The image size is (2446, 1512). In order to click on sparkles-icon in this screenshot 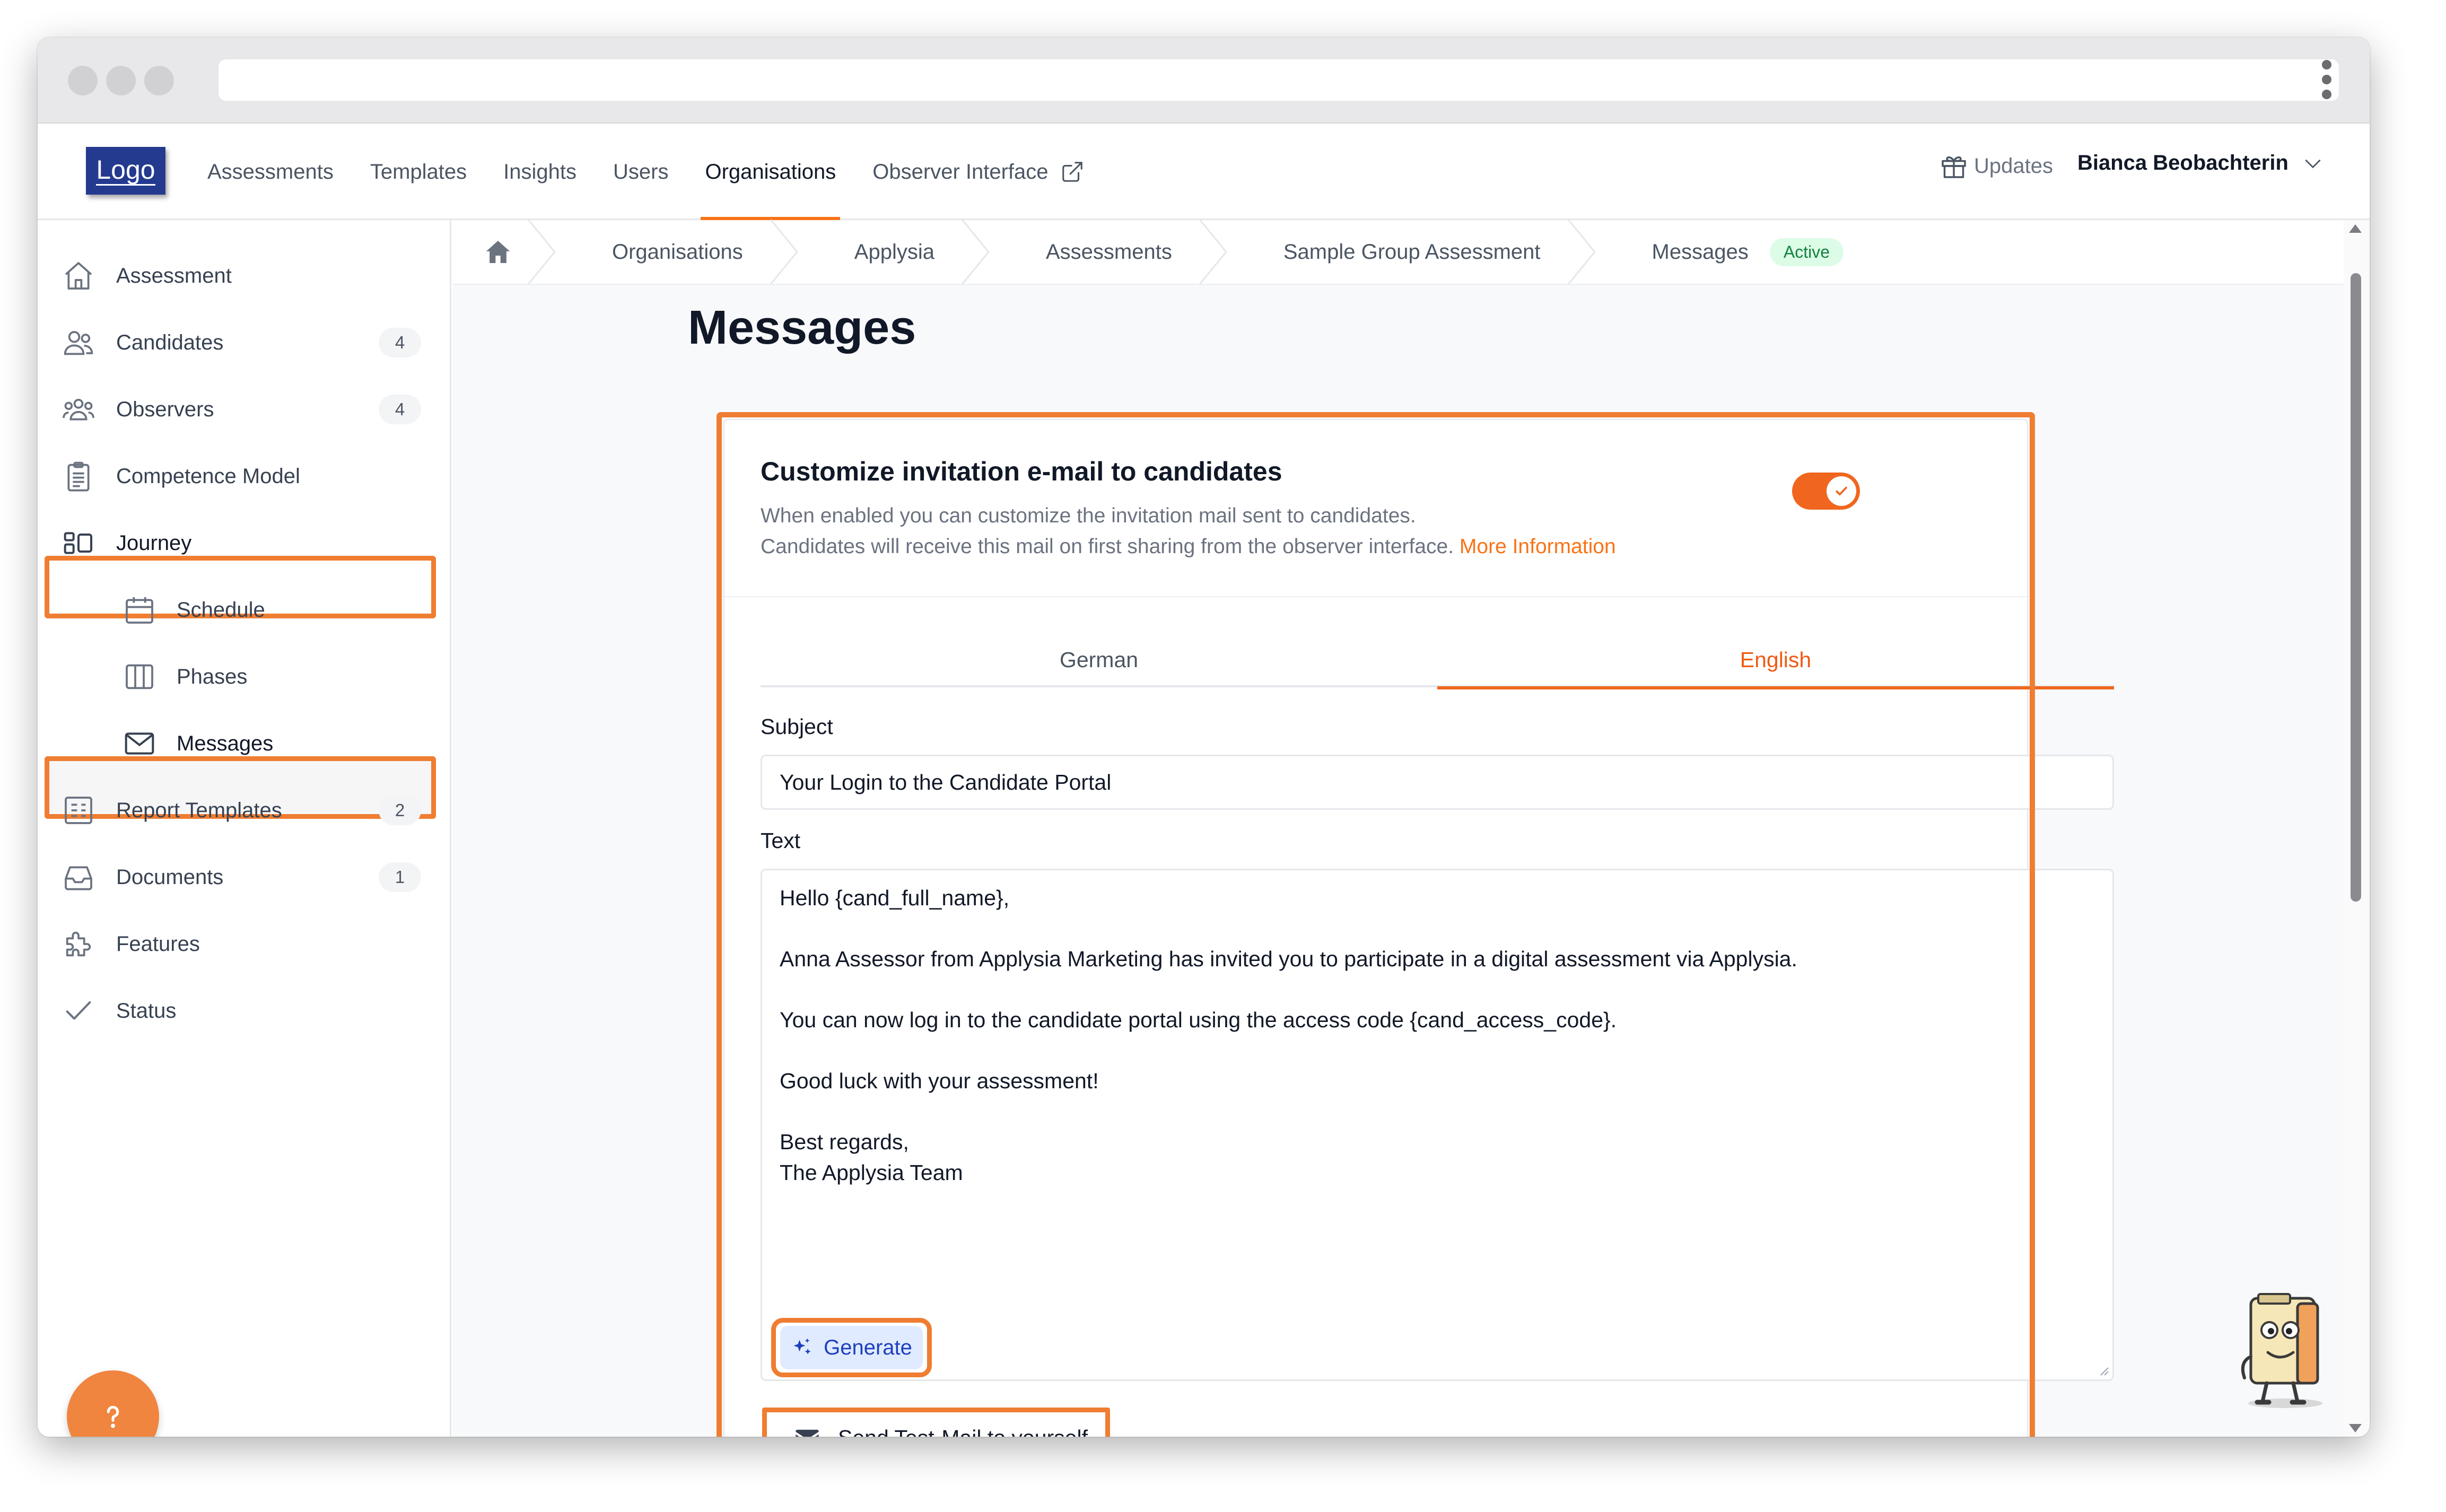, I will do `click(802, 1346)`.